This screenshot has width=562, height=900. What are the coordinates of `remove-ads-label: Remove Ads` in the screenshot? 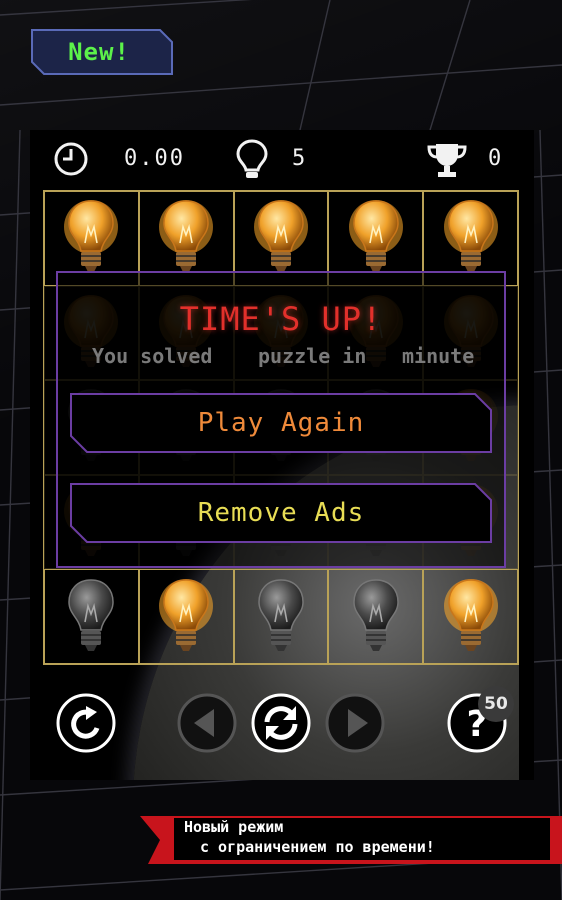 It's located at (281, 513).